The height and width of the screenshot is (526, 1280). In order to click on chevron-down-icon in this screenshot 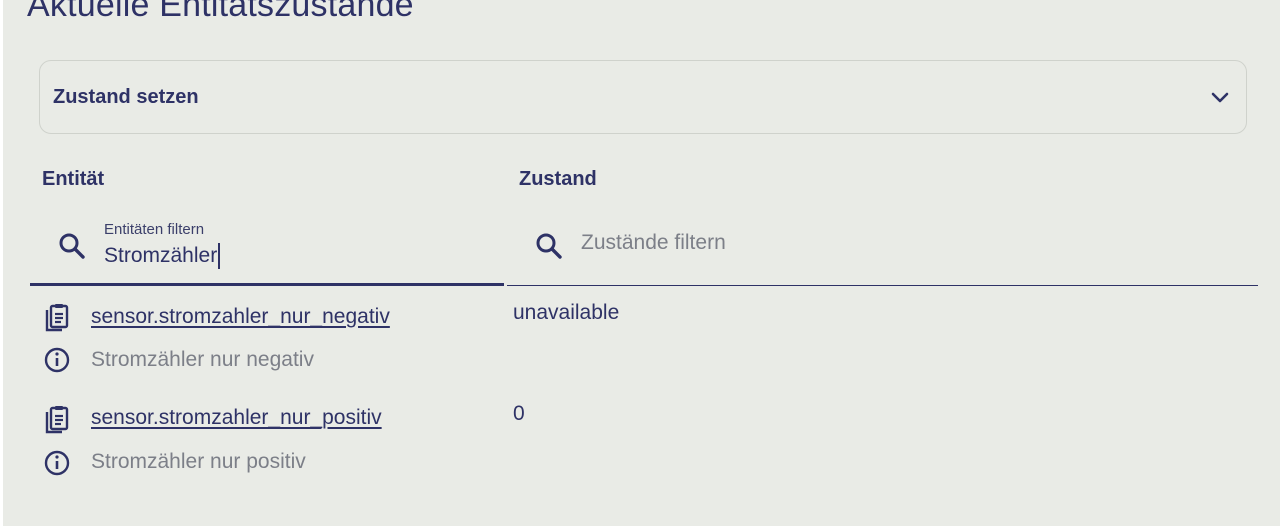, I will do `click(1220, 97)`.